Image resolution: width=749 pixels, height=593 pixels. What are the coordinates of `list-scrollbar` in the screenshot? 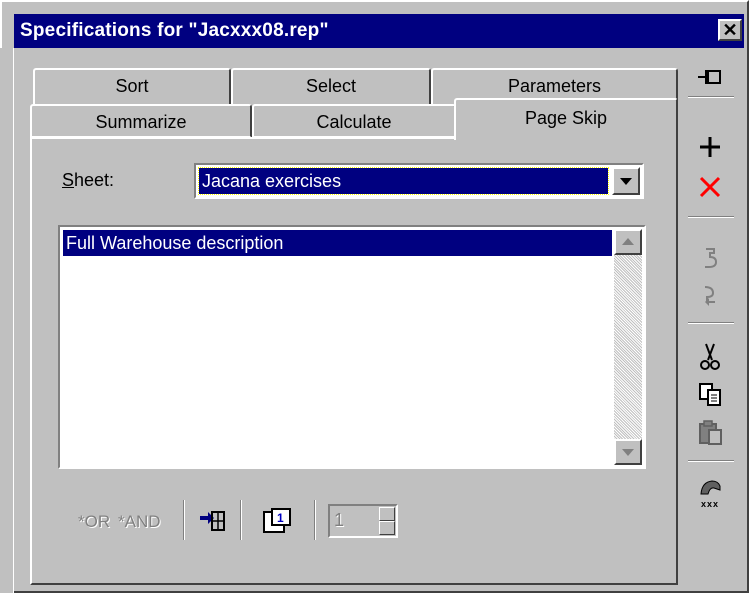 It's located at (628, 347).